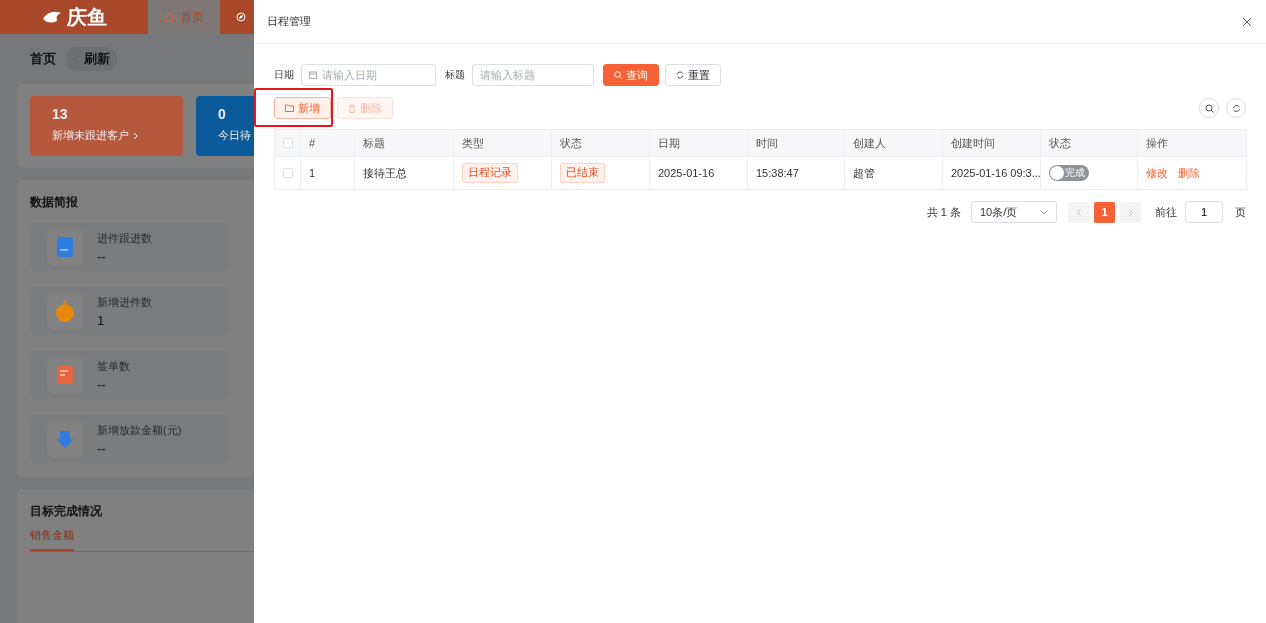 The height and width of the screenshot is (623, 1266). What do you see at coordinates (124, 238) in the screenshot?
I see `tile-label: 进件跟进数` at bounding box center [124, 238].